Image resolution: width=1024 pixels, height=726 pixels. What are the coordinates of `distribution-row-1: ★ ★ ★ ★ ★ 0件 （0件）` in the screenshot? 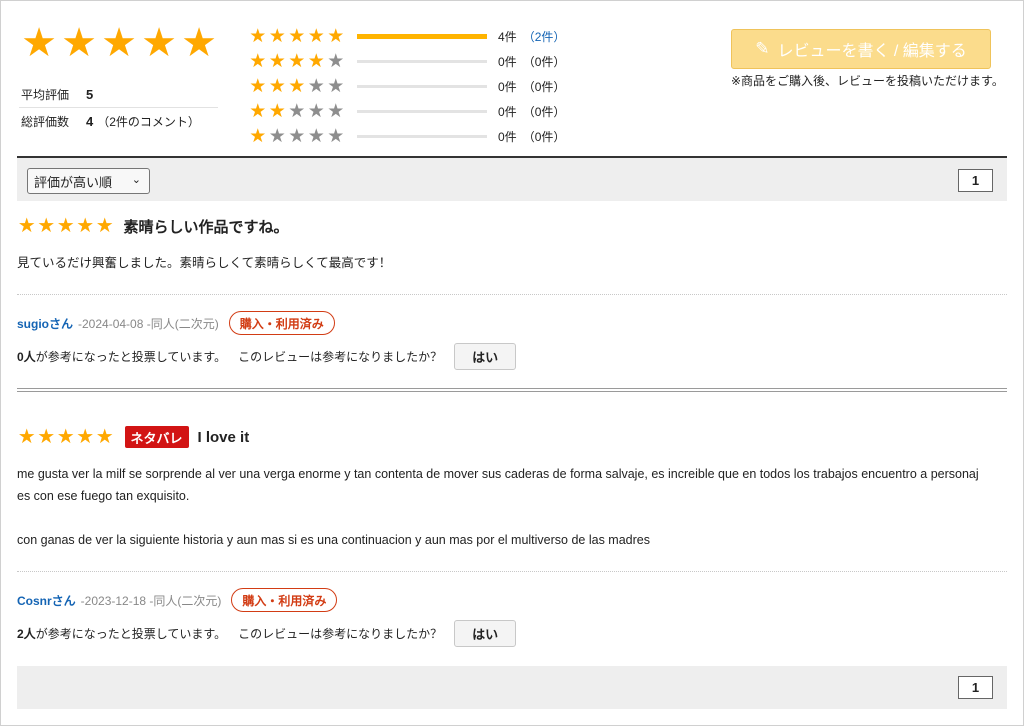 It's located at (406, 136).